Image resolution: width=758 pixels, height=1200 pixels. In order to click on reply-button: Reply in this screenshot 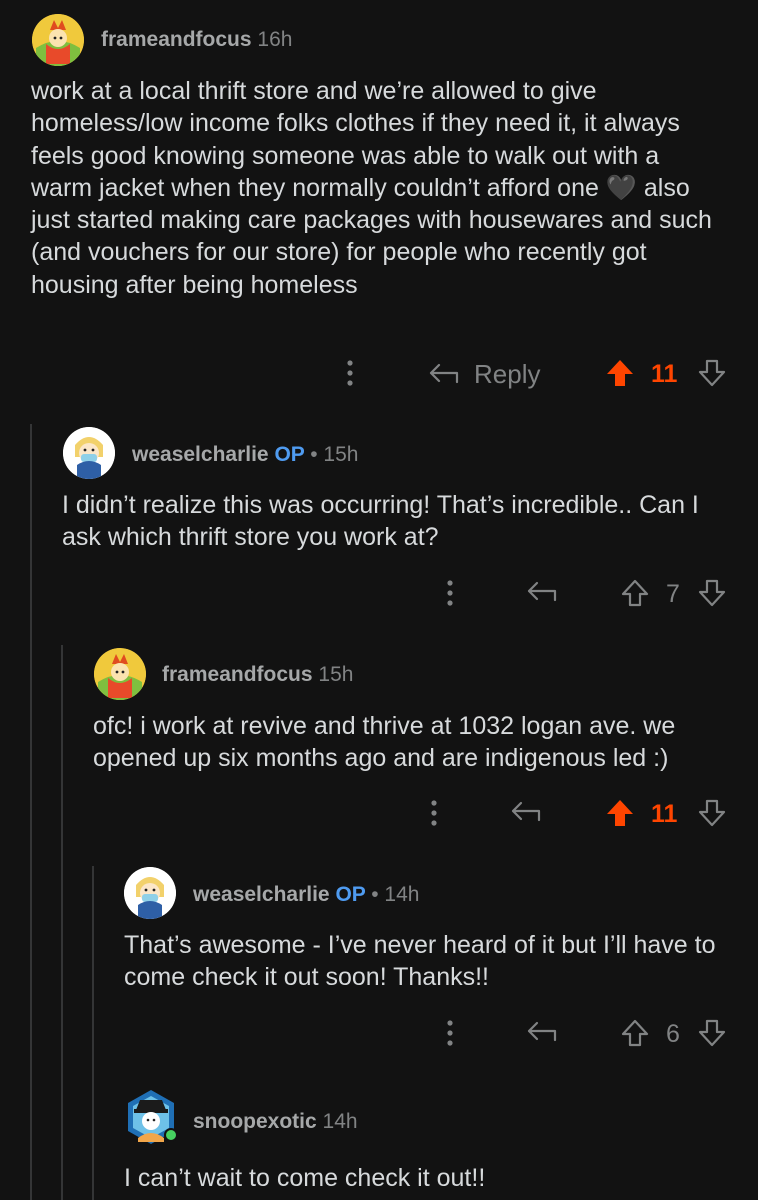, I will do `click(484, 374)`.